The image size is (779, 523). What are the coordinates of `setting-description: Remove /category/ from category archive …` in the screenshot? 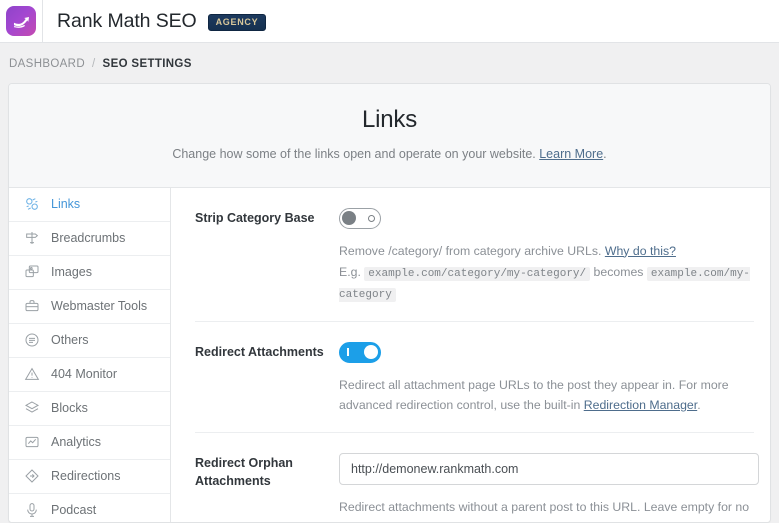 It's located at (546, 274).